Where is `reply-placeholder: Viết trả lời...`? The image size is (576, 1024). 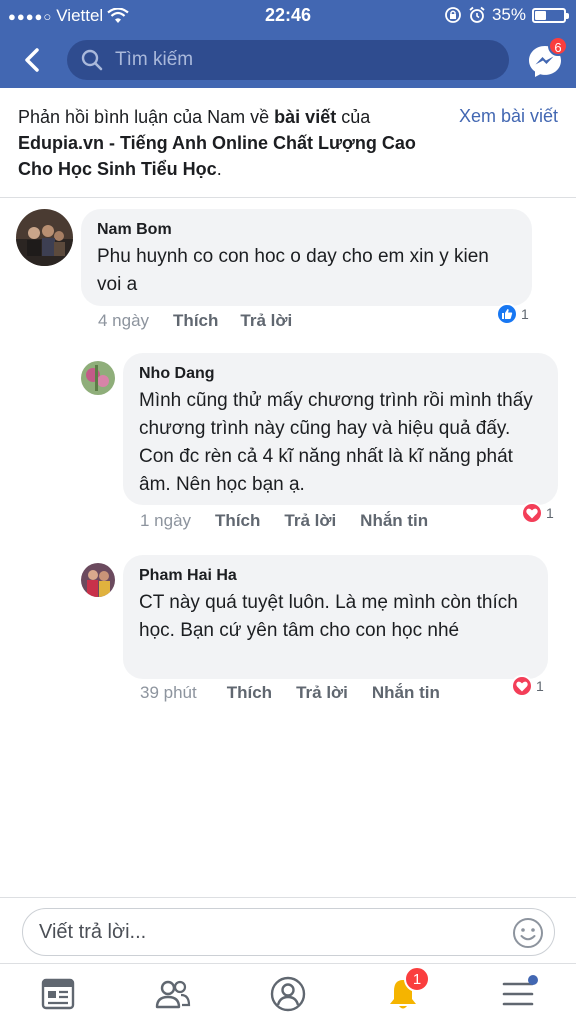 reply-placeholder: Viết trả lời... is located at coordinates (93, 931).